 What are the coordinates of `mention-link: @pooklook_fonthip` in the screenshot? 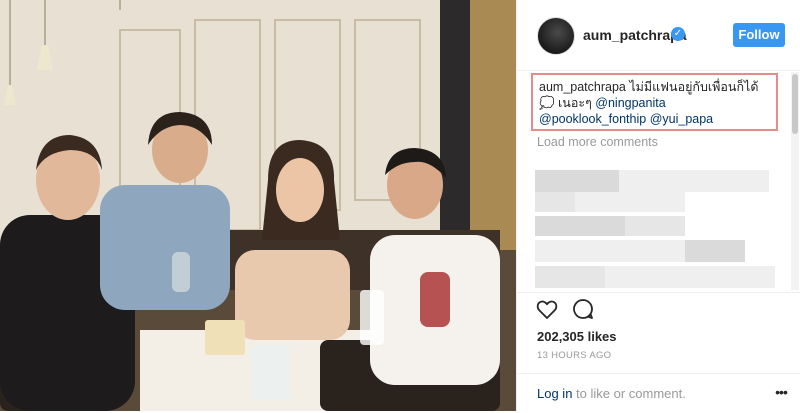 It's located at (592, 119).